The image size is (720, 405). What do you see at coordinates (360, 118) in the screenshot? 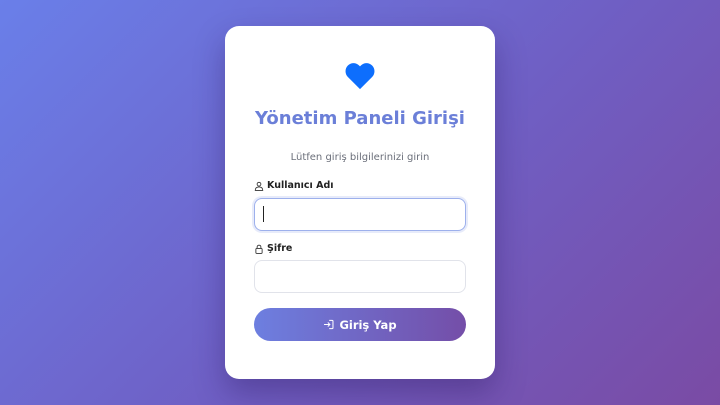
I see `page-title: Yönetim Paneli Girişi` at bounding box center [360, 118].